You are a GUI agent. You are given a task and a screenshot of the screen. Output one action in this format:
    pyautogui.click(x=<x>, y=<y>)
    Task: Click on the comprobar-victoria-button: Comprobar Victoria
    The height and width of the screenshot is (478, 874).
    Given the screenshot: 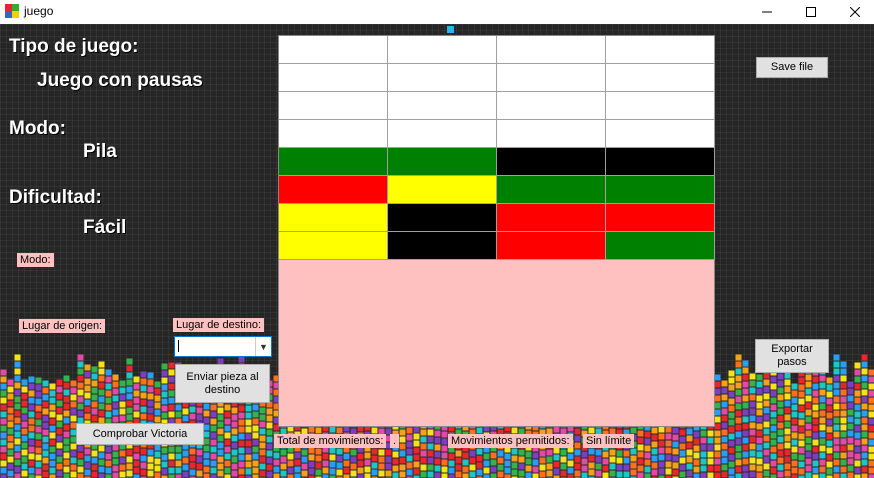 What is the action you would take?
    pyautogui.click(x=140, y=434)
    